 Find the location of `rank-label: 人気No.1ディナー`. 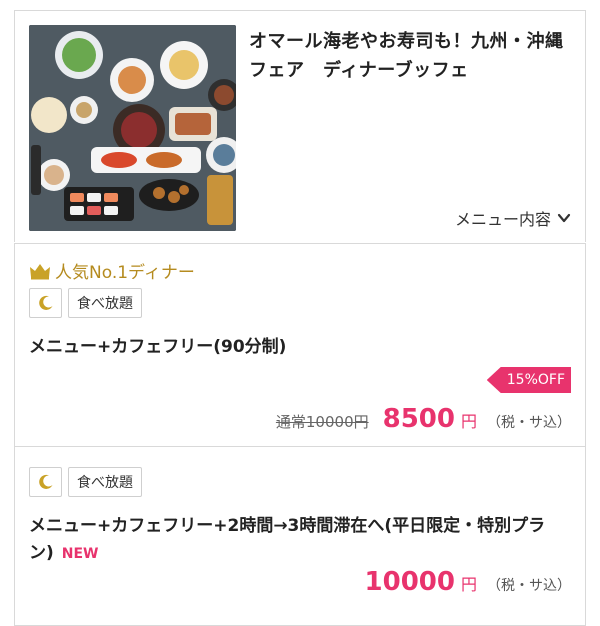

rank-label: 人気No.1ディナー is located at coordinates (125, 273).